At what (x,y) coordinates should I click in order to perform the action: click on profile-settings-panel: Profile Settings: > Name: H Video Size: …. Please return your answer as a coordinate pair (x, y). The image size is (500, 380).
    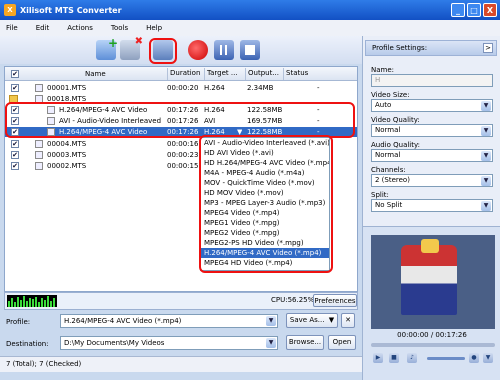
    Looking at the image, I should click on (431, 134).